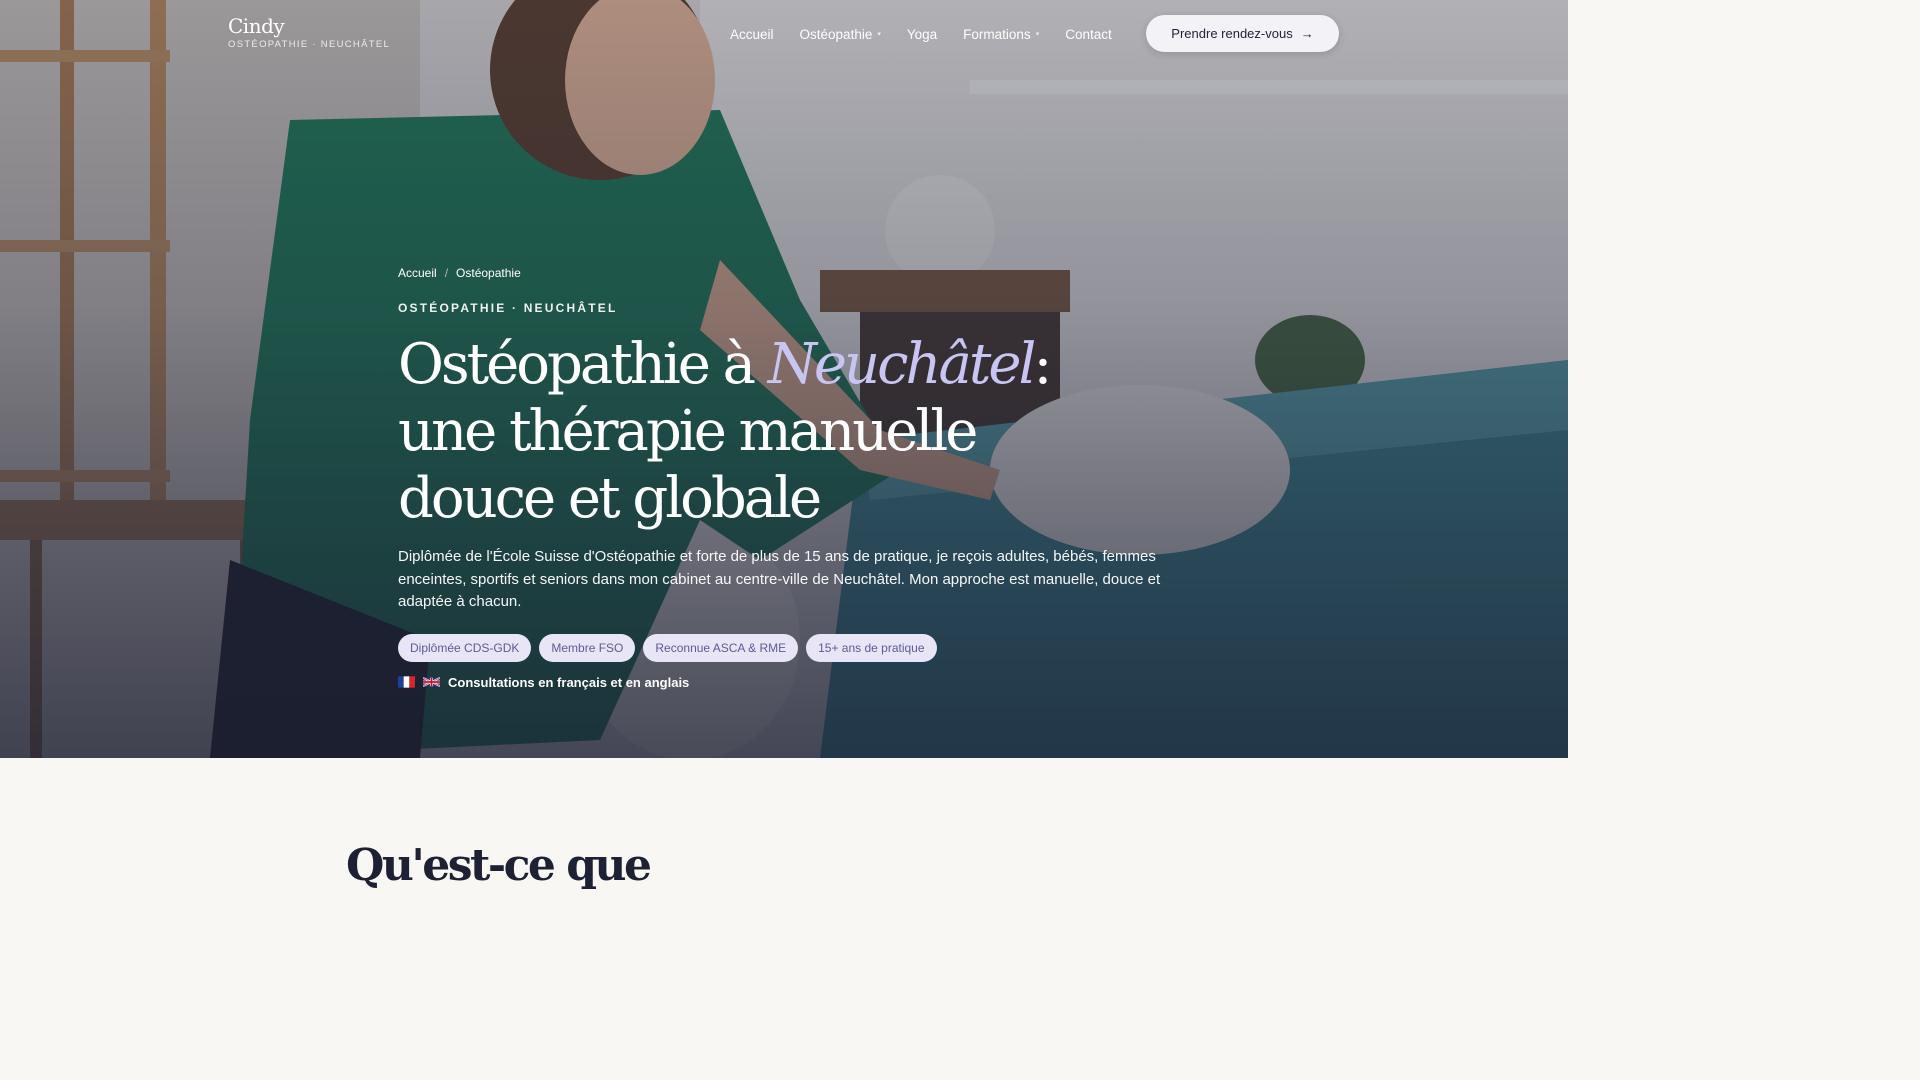 The image size is (1920, 1080). I want to click on brand-tagline: OSTÉOPATHIE · NEUCHÂTEL, so click(309, 44).